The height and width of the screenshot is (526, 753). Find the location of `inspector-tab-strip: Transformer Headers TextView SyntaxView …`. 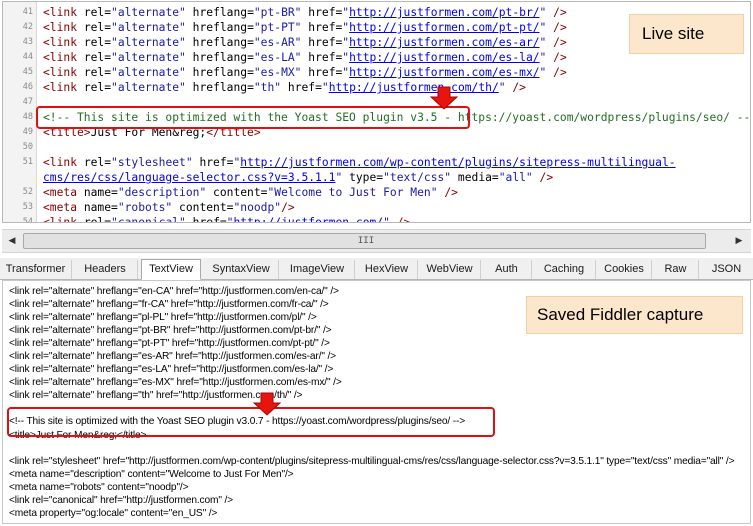

inspector-tab-strip: Transformer Headers TextView SyntaxView … is located at coordinates (376, 269).